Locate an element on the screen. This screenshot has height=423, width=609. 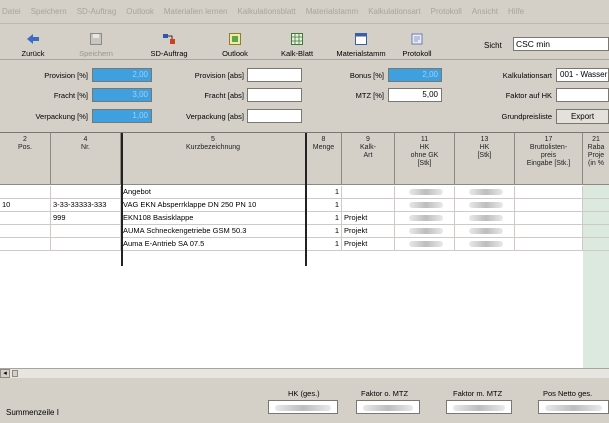
menu-sd-auftrag: SD-Auftrag is located at coordinates (97, 11).